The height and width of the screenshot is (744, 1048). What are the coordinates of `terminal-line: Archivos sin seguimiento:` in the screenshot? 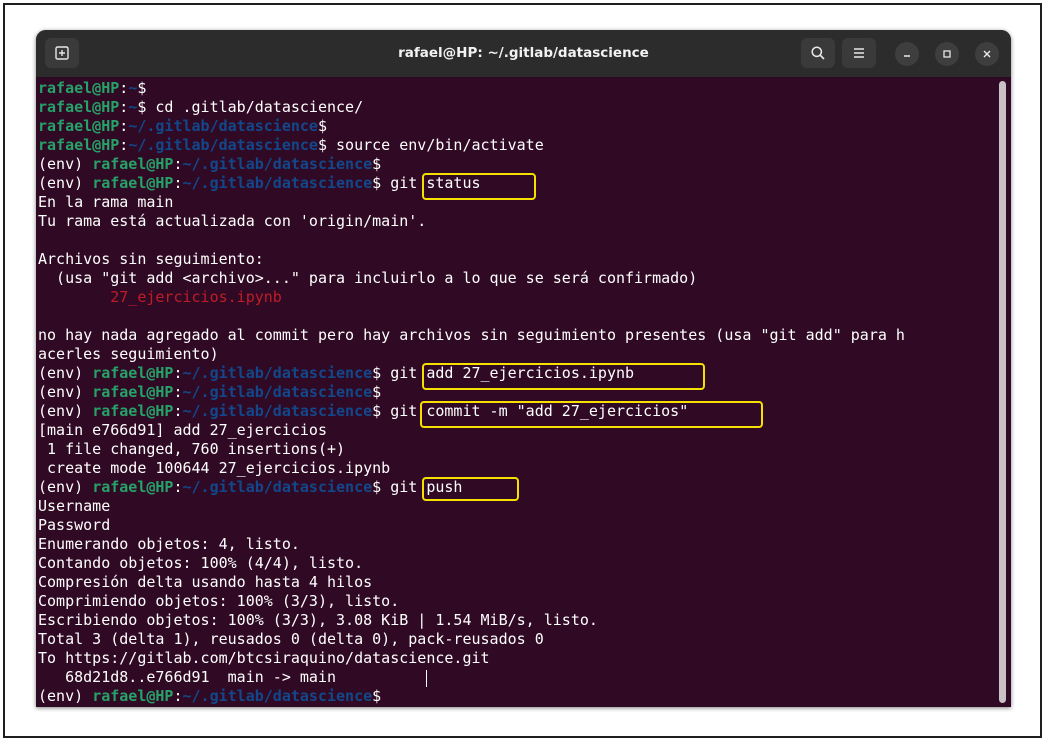 It's located at (151, 259).